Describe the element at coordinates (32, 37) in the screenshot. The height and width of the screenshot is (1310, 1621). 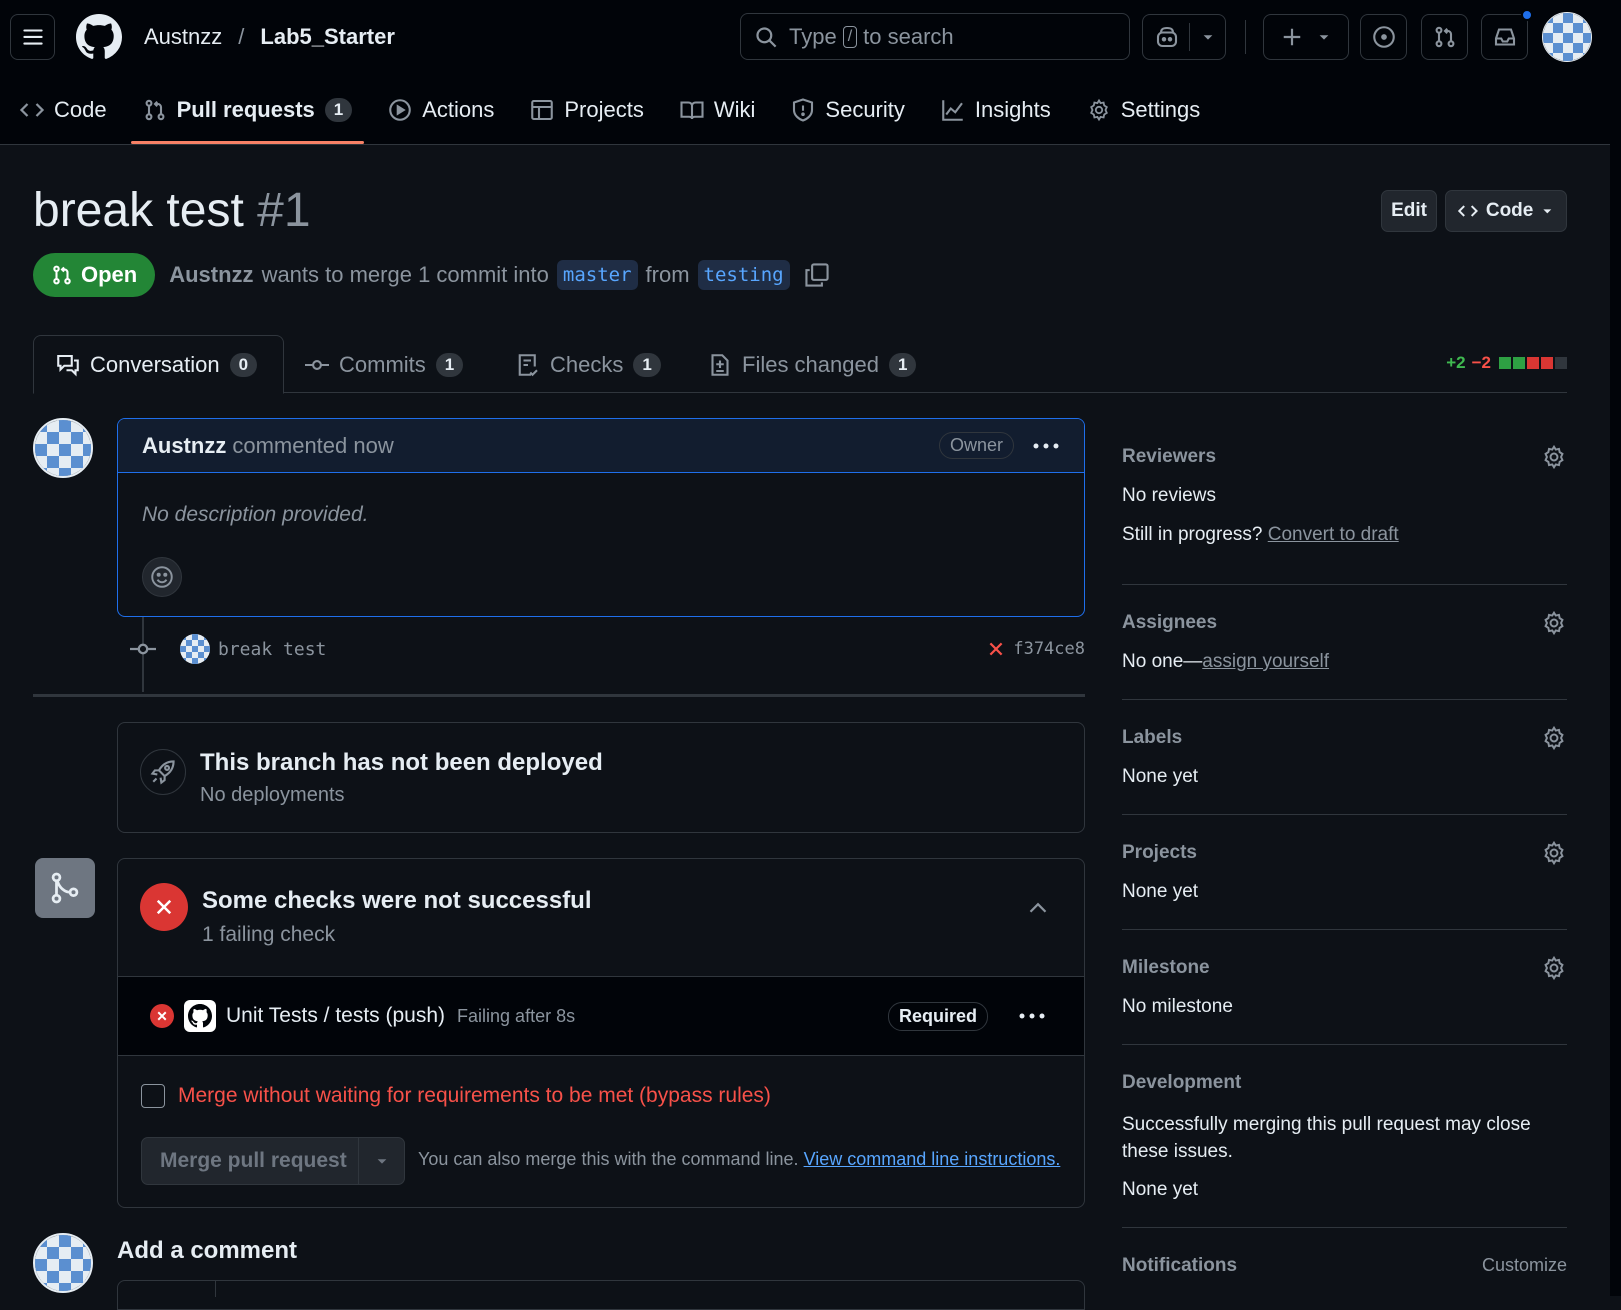
I see `menu-button` at that location.